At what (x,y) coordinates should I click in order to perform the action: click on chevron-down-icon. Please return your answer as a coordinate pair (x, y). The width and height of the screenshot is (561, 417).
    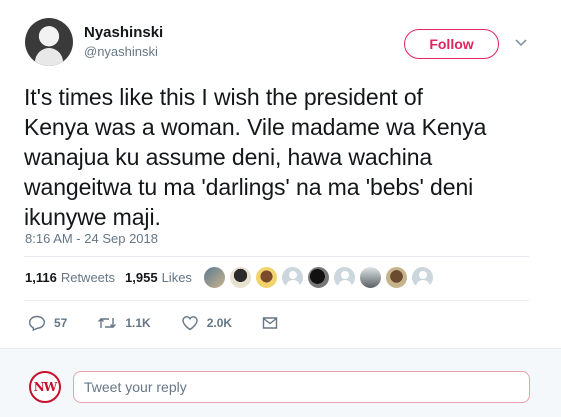
    Looking at the image, I should click on (521, 43).